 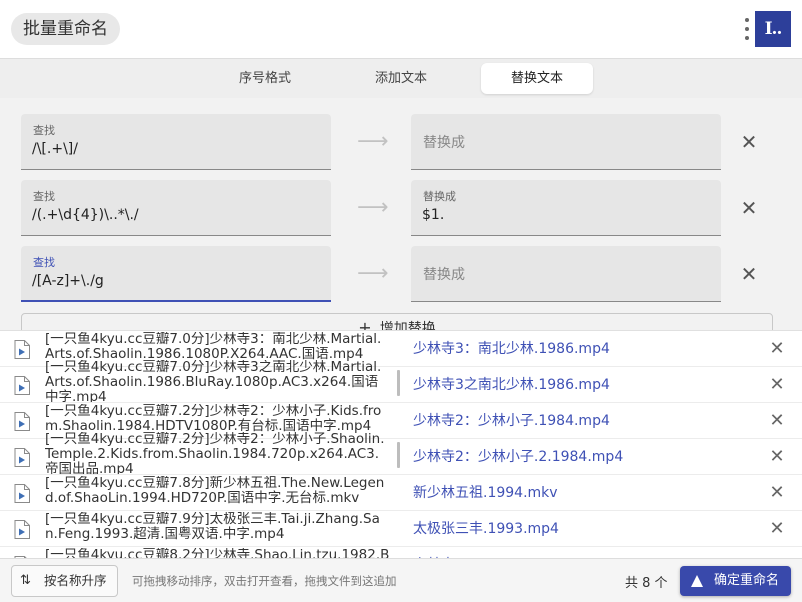 What do you see at coordinates (747, 580) in the screenshot?
I see `confirm-label: 确定重命名` at bounding box center [747, 580].